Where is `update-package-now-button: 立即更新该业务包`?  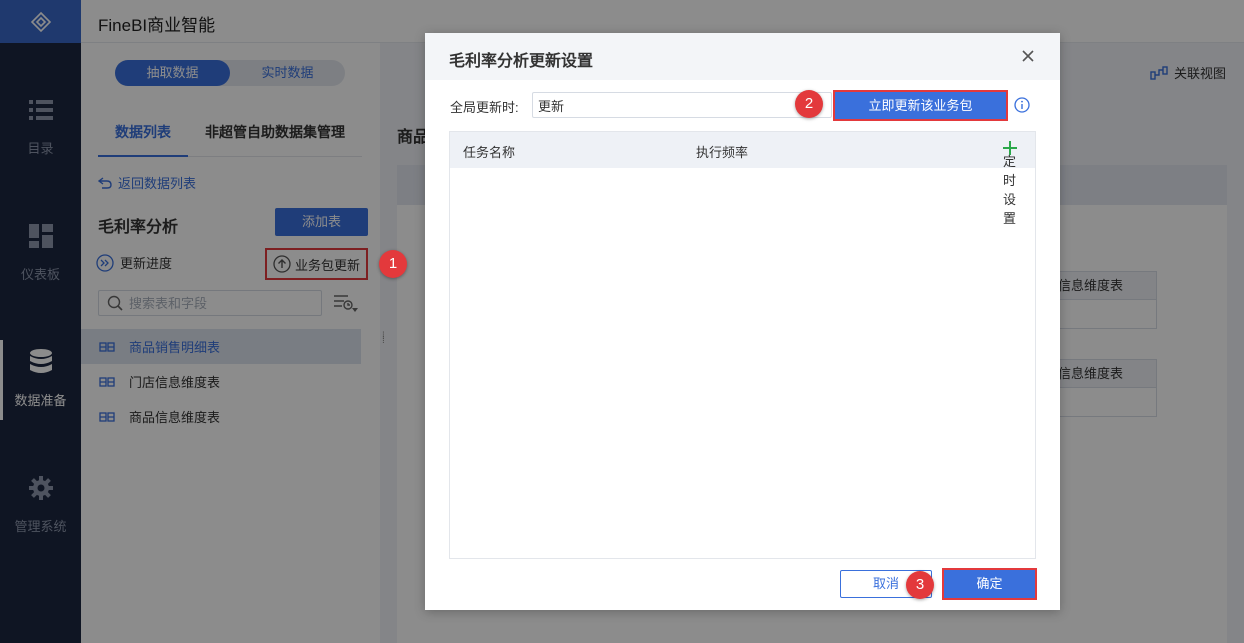
update-package-now-button: 立即更新该业务包 is located at coordinates (920, 105).